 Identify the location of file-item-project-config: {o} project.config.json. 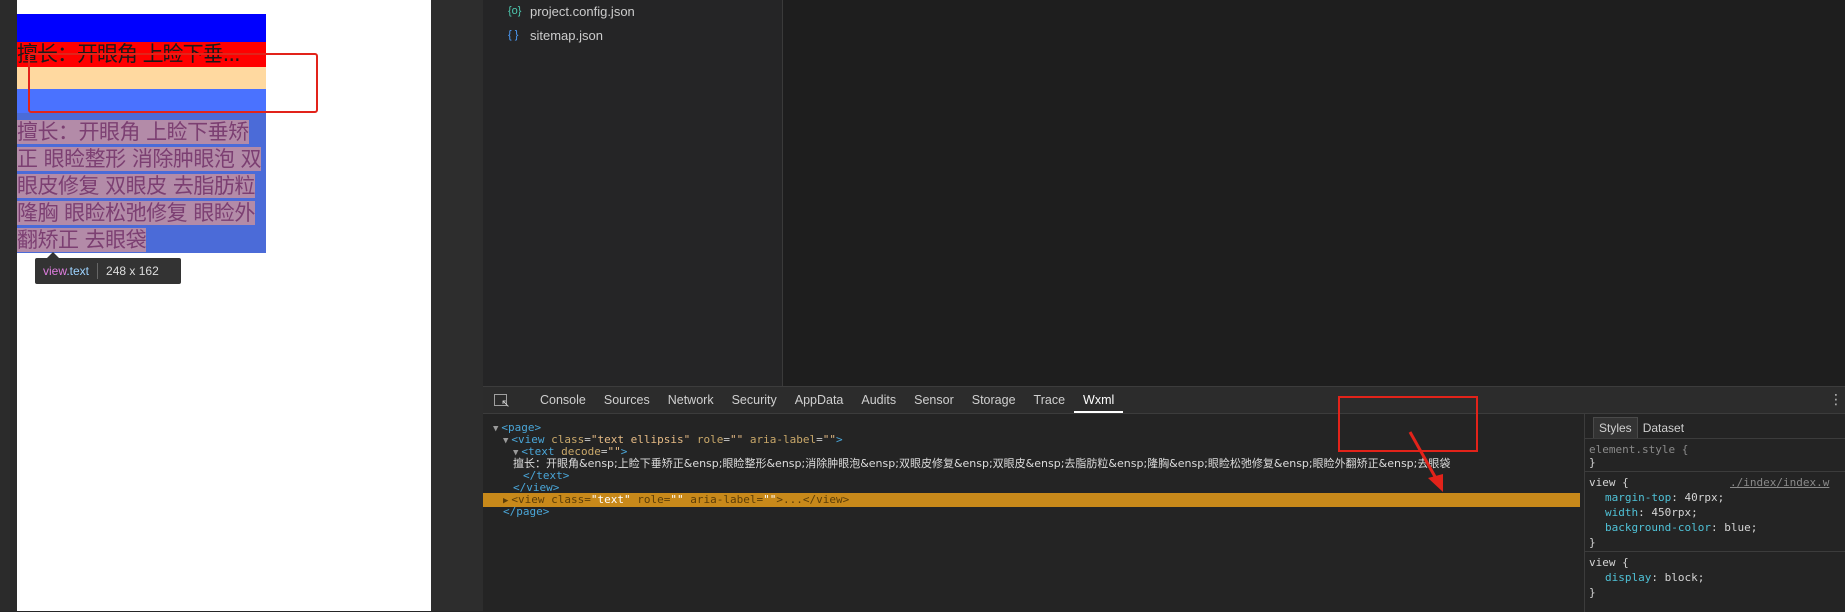
(571, 11).